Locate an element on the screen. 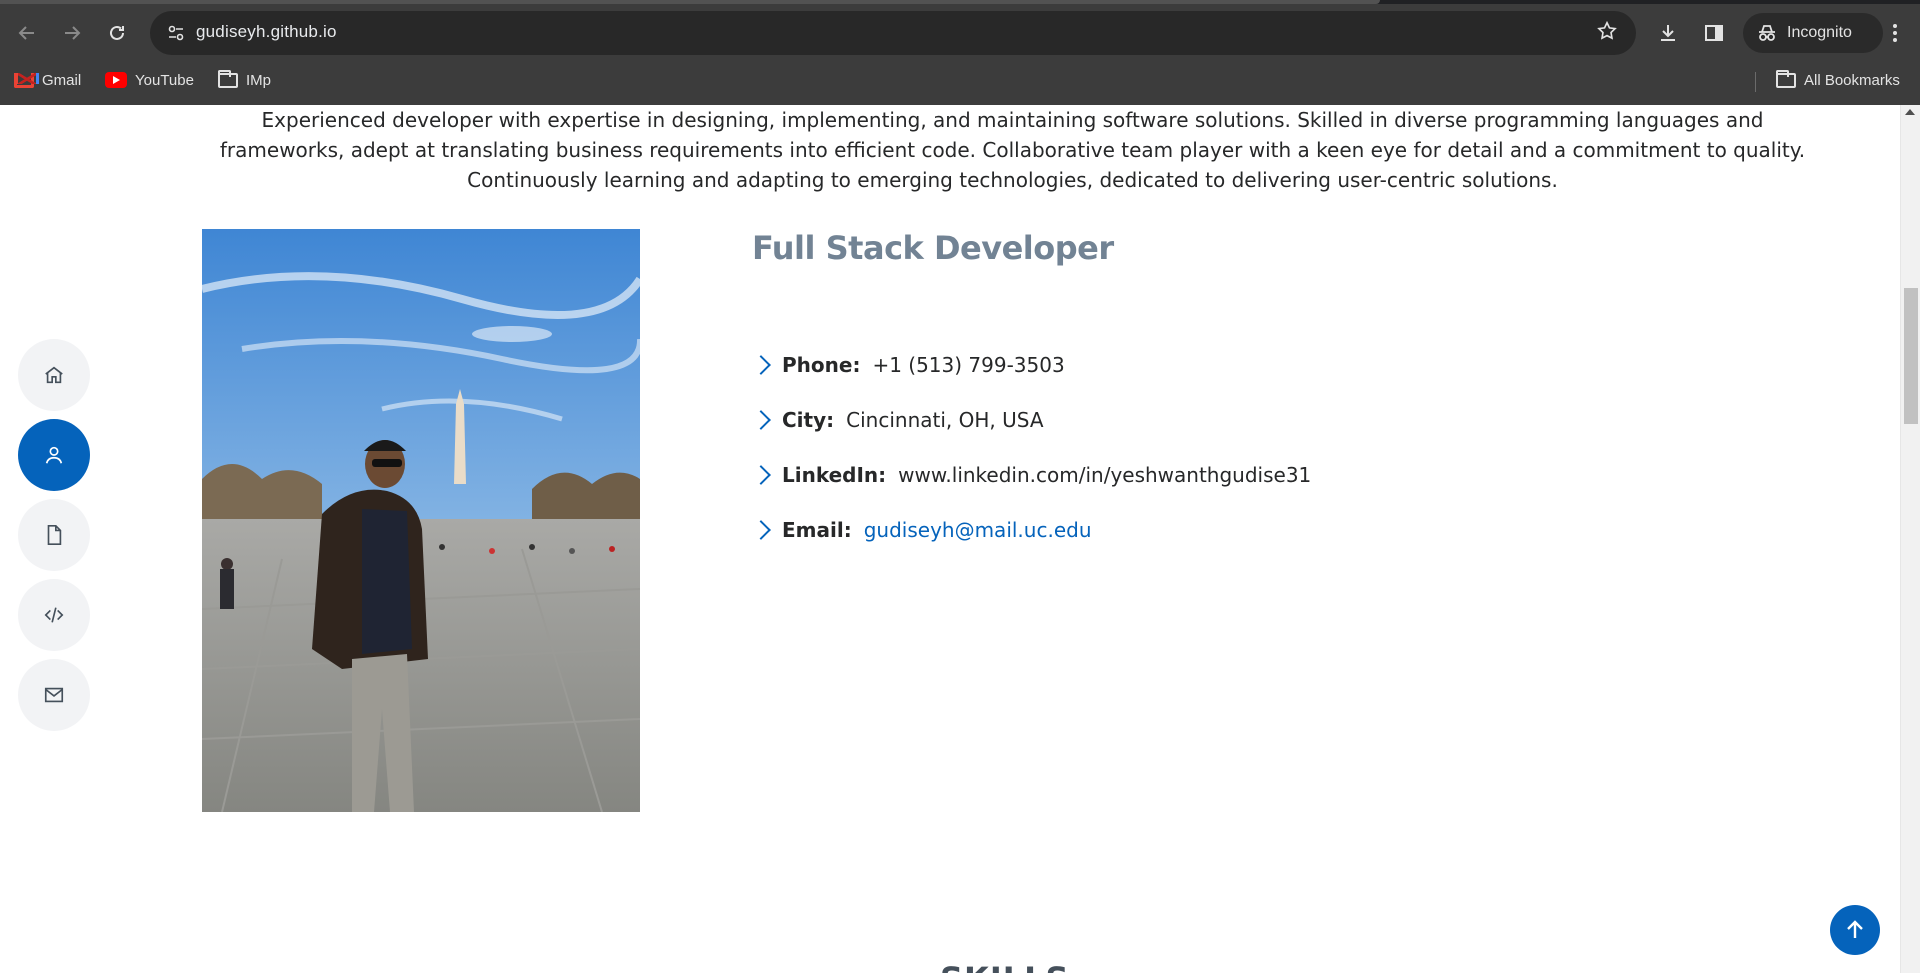 The width and height of the screenshot is (1920, 973). bookmark-imp: IMp is located at coordinates (244, 80).